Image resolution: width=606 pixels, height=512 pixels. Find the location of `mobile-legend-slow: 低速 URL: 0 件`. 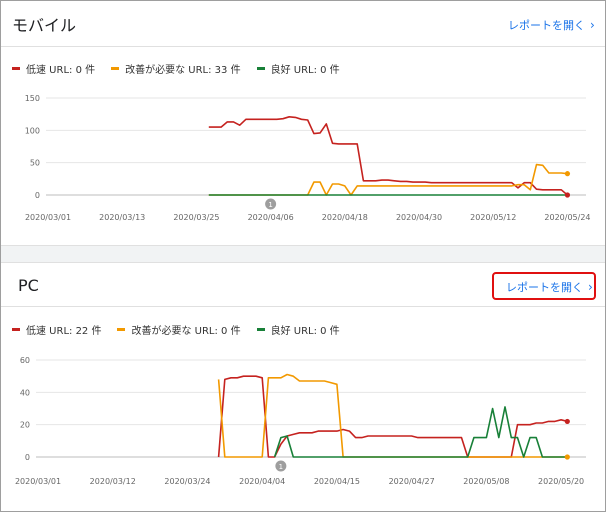

mobile-legend-slow: 低速 URL: 0 件 is located at coordinates (53, 68).